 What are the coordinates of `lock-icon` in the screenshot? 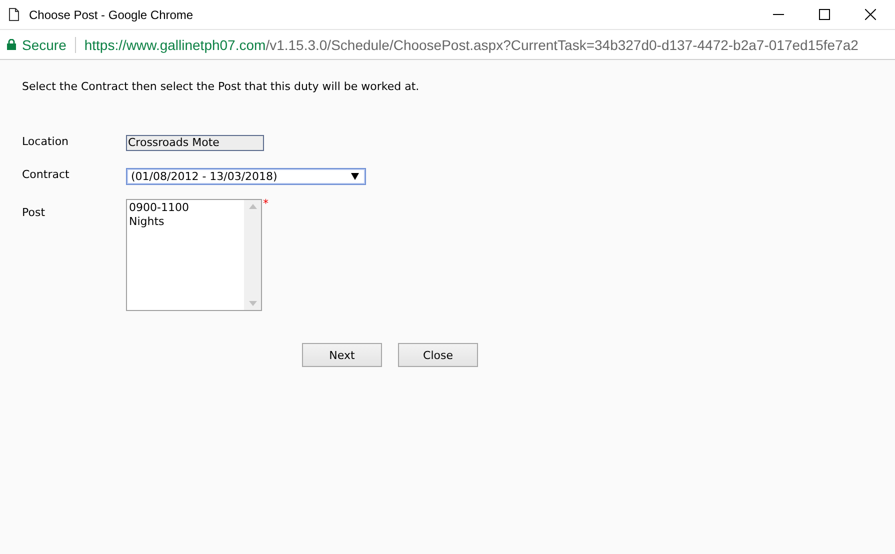 It's located at (11, 44).